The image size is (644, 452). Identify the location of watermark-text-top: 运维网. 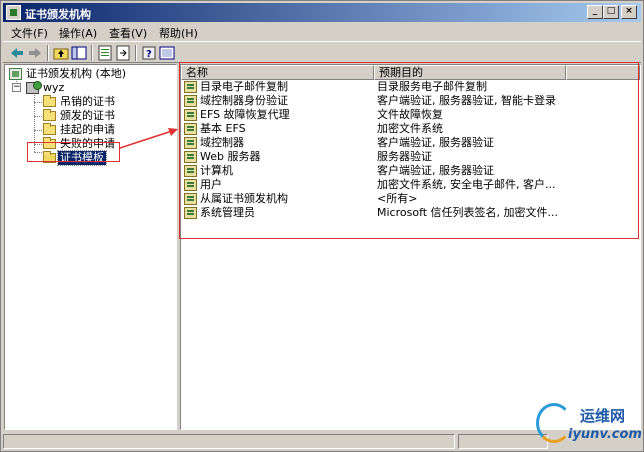
(603, 416).